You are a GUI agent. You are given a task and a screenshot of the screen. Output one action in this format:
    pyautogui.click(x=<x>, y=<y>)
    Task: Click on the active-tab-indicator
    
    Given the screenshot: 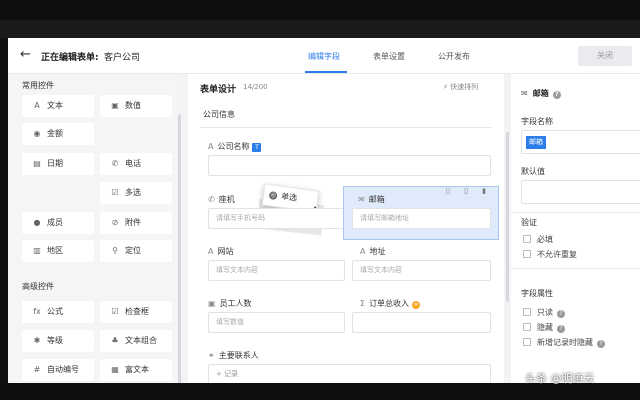 What is the action you would take?
    pyautogui.click(x=326, y=72)
    